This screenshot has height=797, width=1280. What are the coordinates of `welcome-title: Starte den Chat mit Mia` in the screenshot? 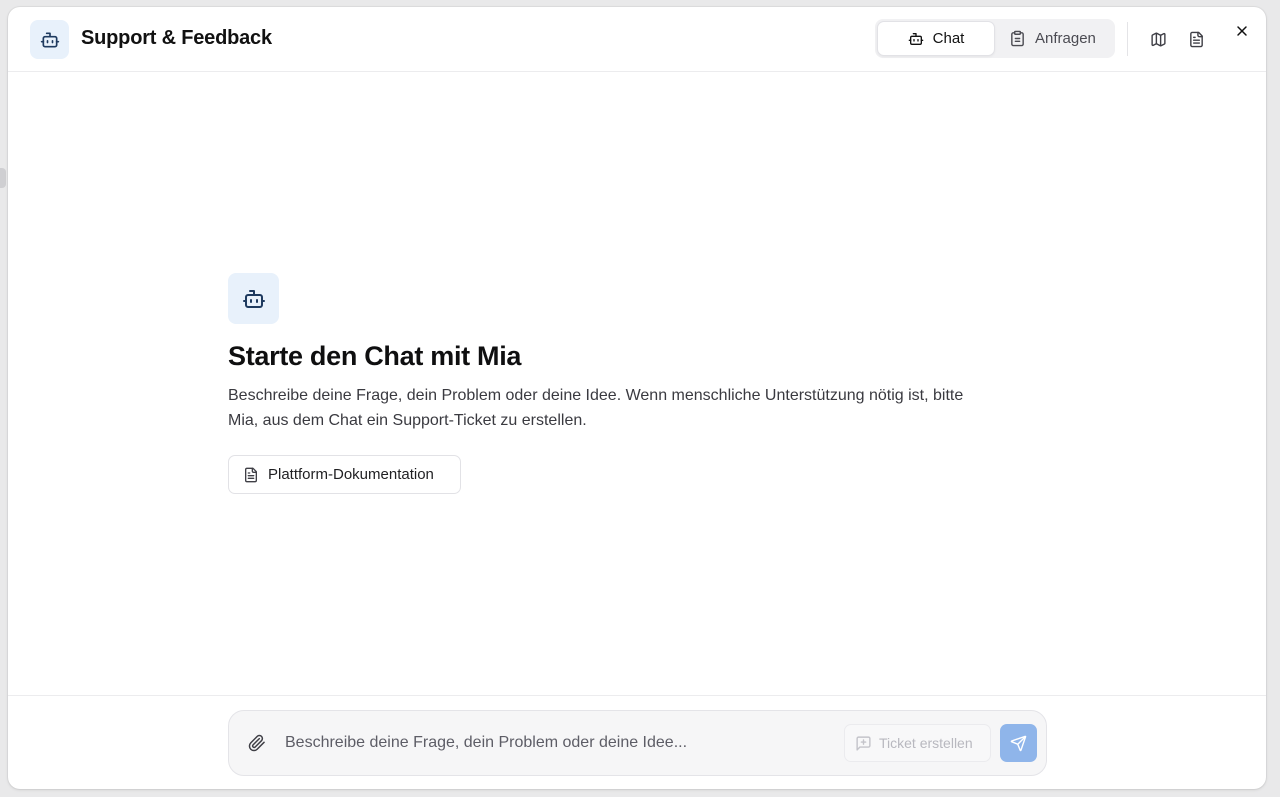 It's located at (375, 356).